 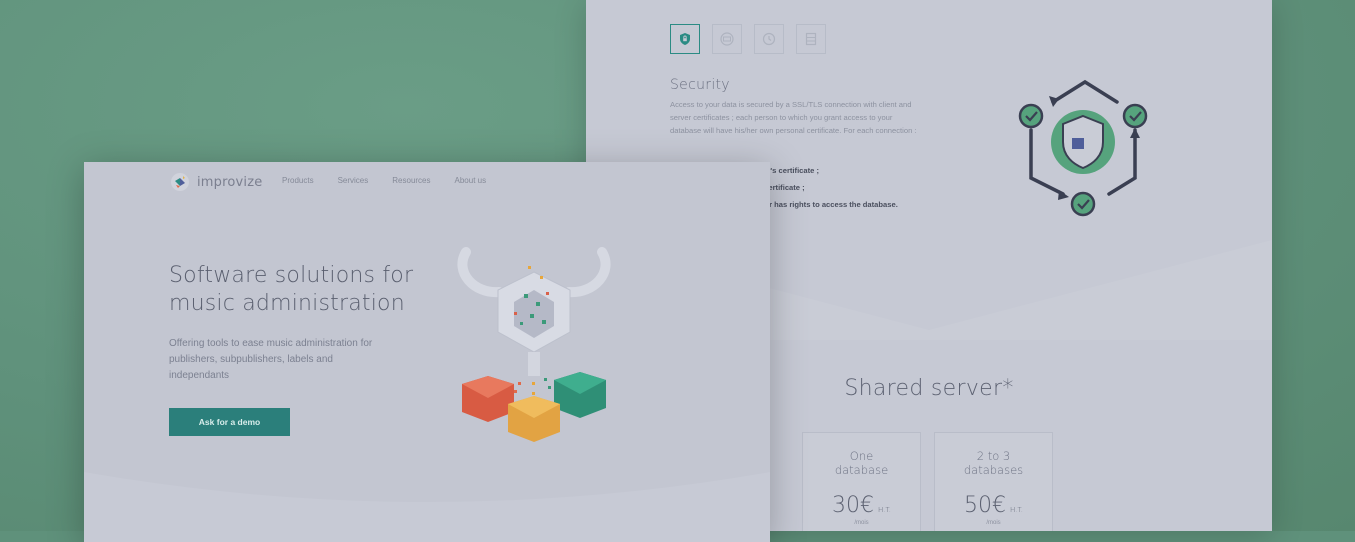 I want to click on tab-security, so click(x=685, y=39).